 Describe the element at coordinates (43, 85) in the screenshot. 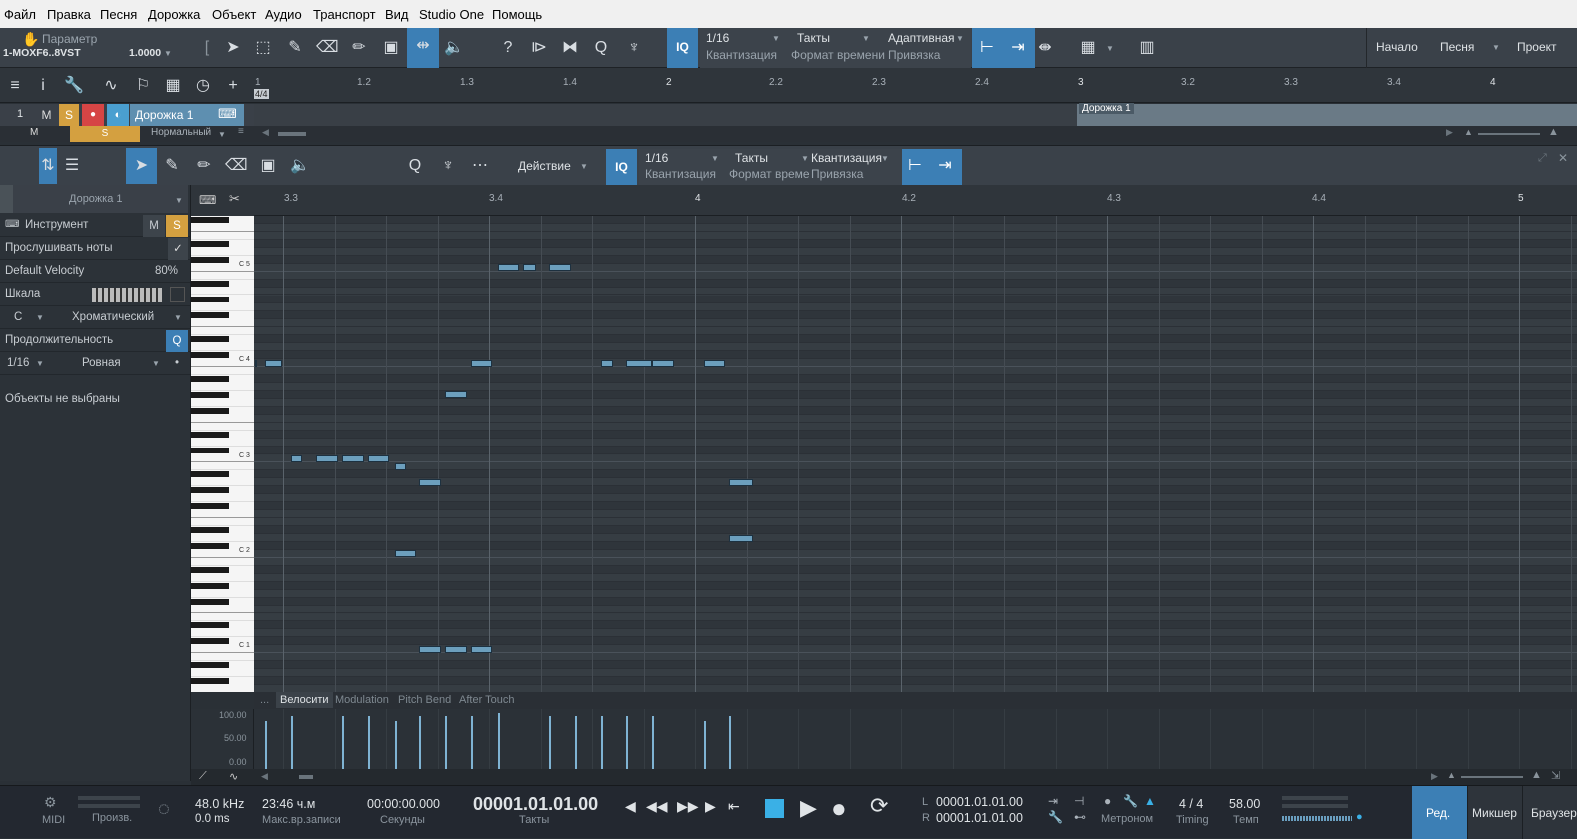

I see `info-icon: i` at that location.